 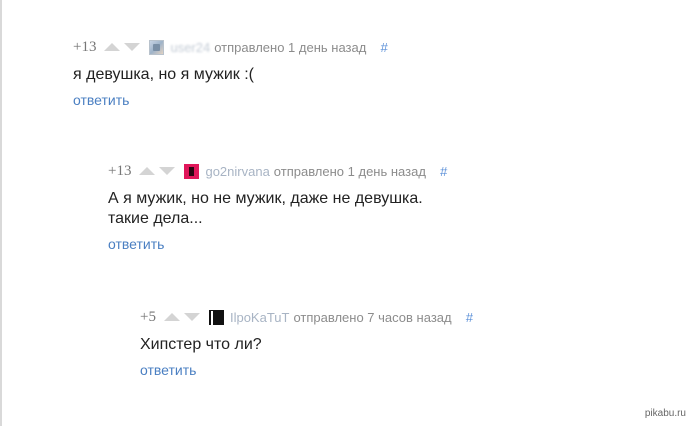 What do you see at coordinates (1, 213) in the screenshot?
I see `page-left-border` at bounding box center [1, 213].